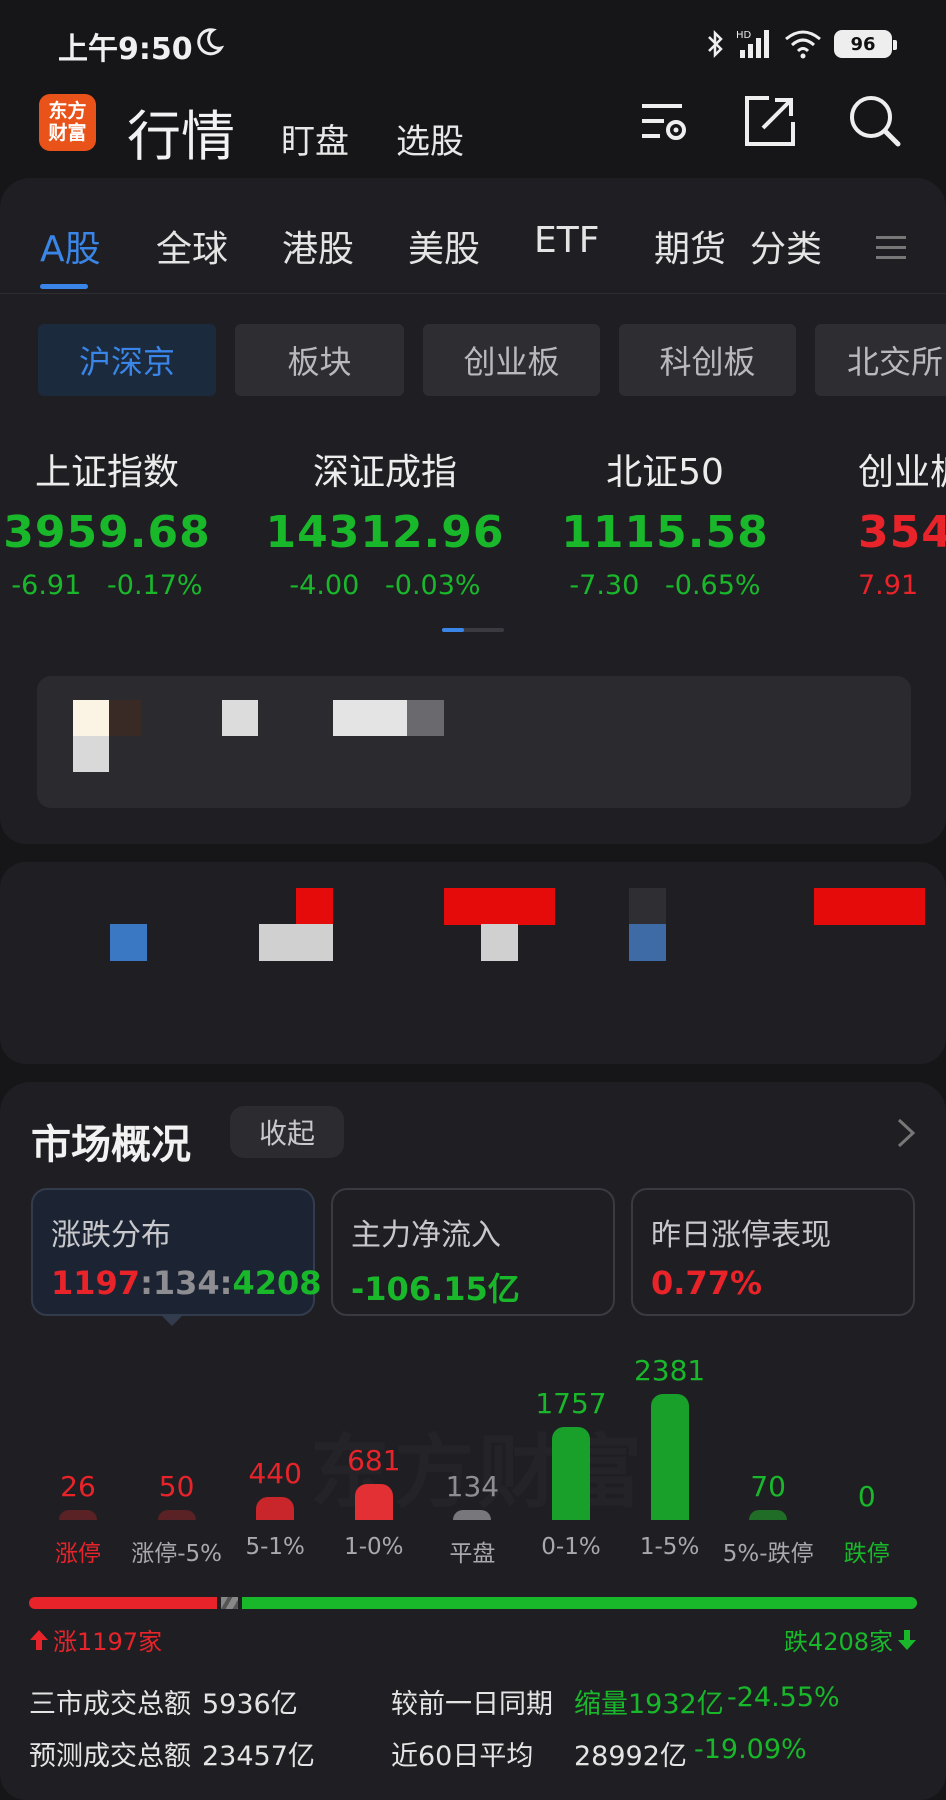 The width and height of the screenshot is (946, 1800). Describe the element at coordinates (473, 44) in the screenshot. I see `status-bar: 上午9:50 HD 96` at that location.